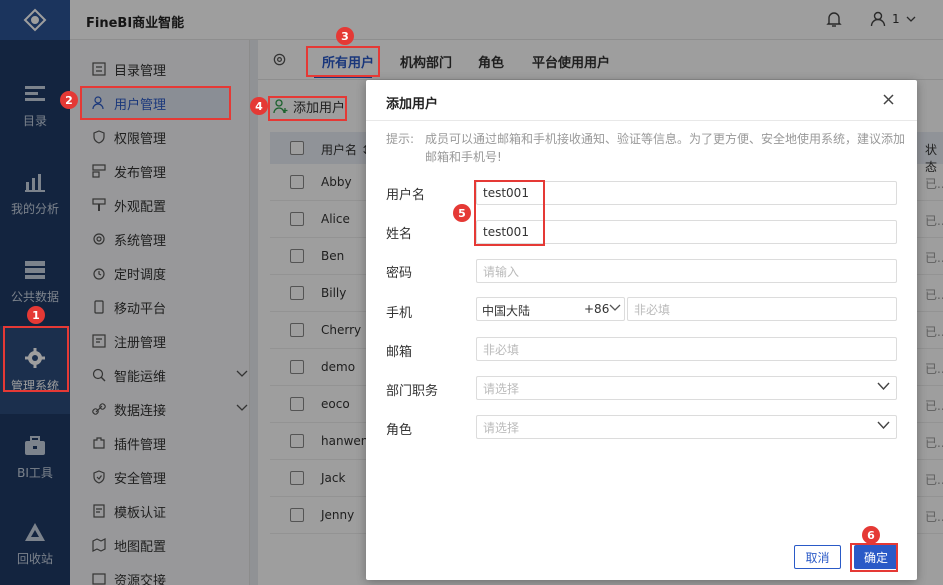 The image size is (943, 585). What do you see at coordinates (506, 311) in the screenshot?
I see `country-name: 中国大陆` at bounding box center [506, 311].